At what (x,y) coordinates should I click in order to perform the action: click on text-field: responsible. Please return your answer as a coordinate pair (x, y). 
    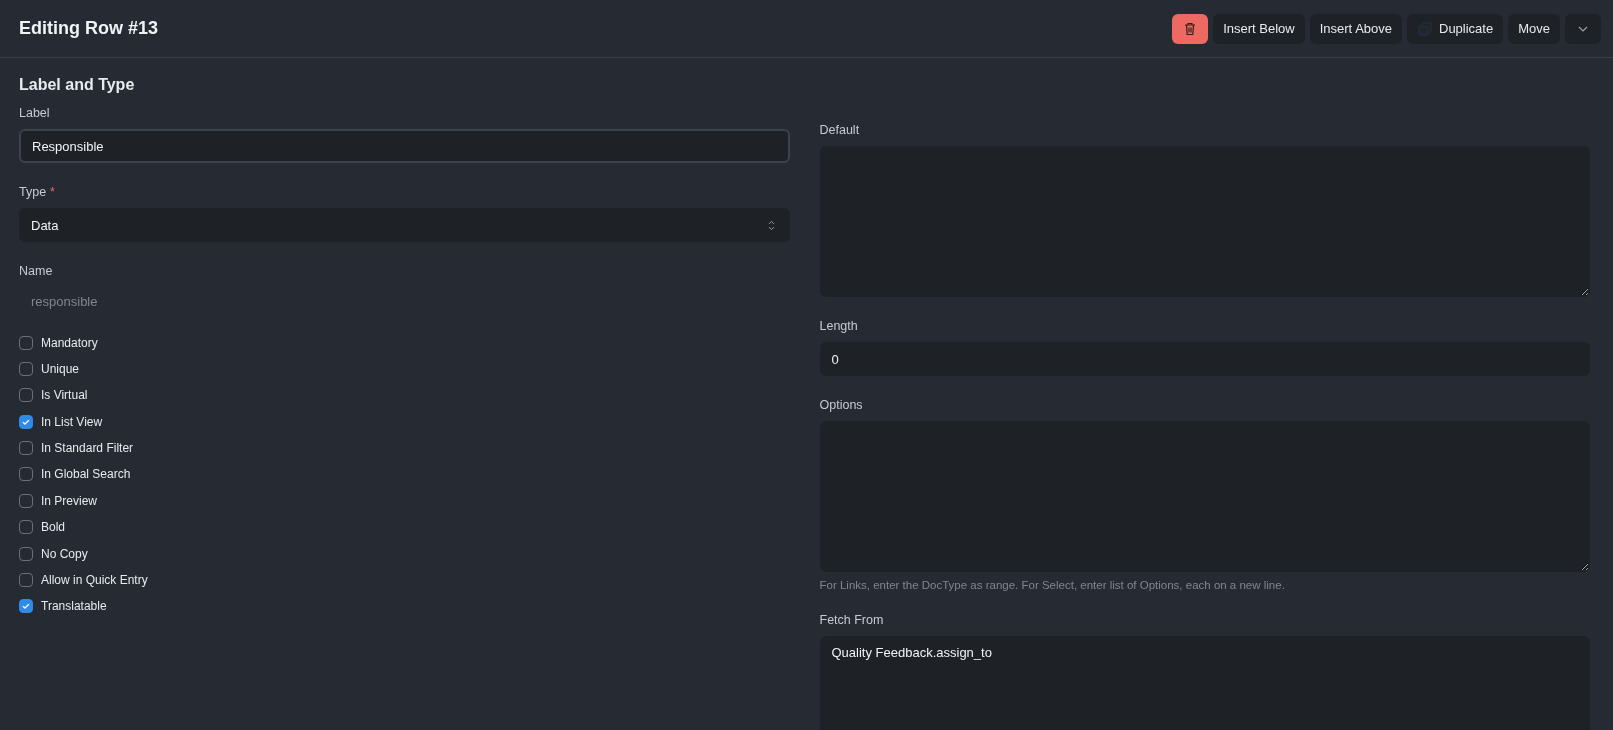
    Looking at the image, I should click on (404, 301).